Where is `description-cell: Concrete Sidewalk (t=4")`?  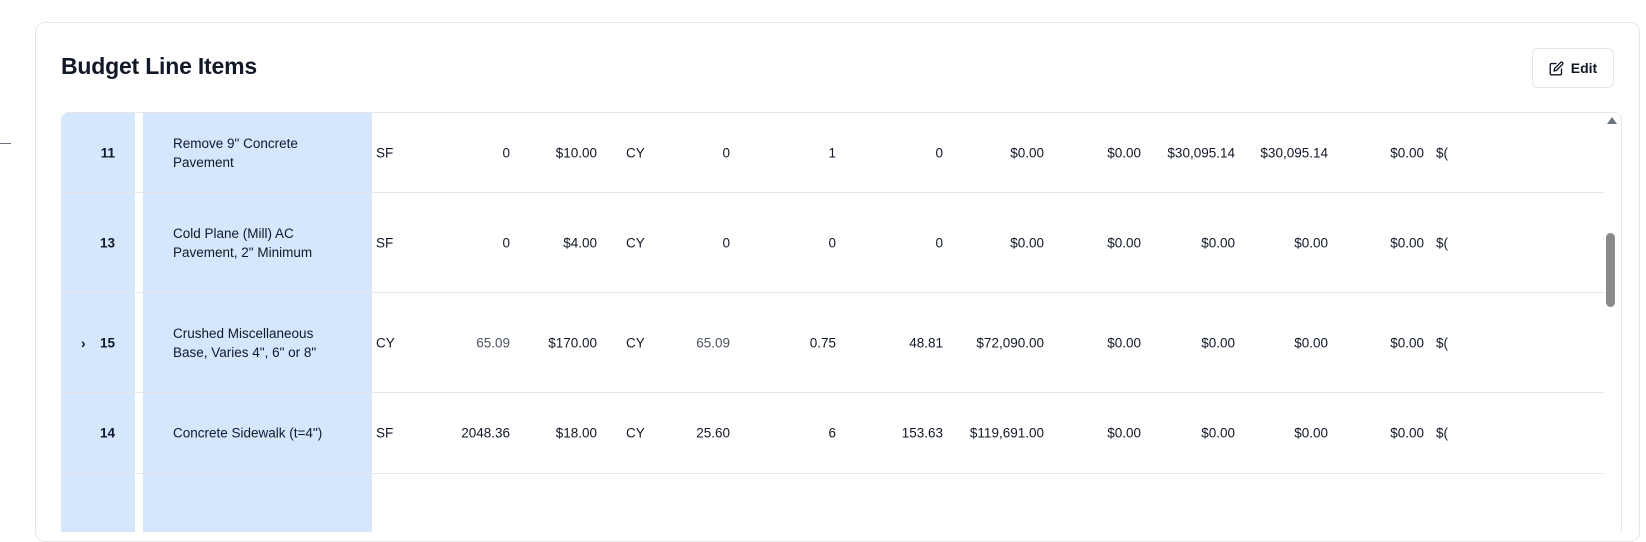 description-cell: Concrete Sidewalk (t=4") is located at coordinates (257, 433).